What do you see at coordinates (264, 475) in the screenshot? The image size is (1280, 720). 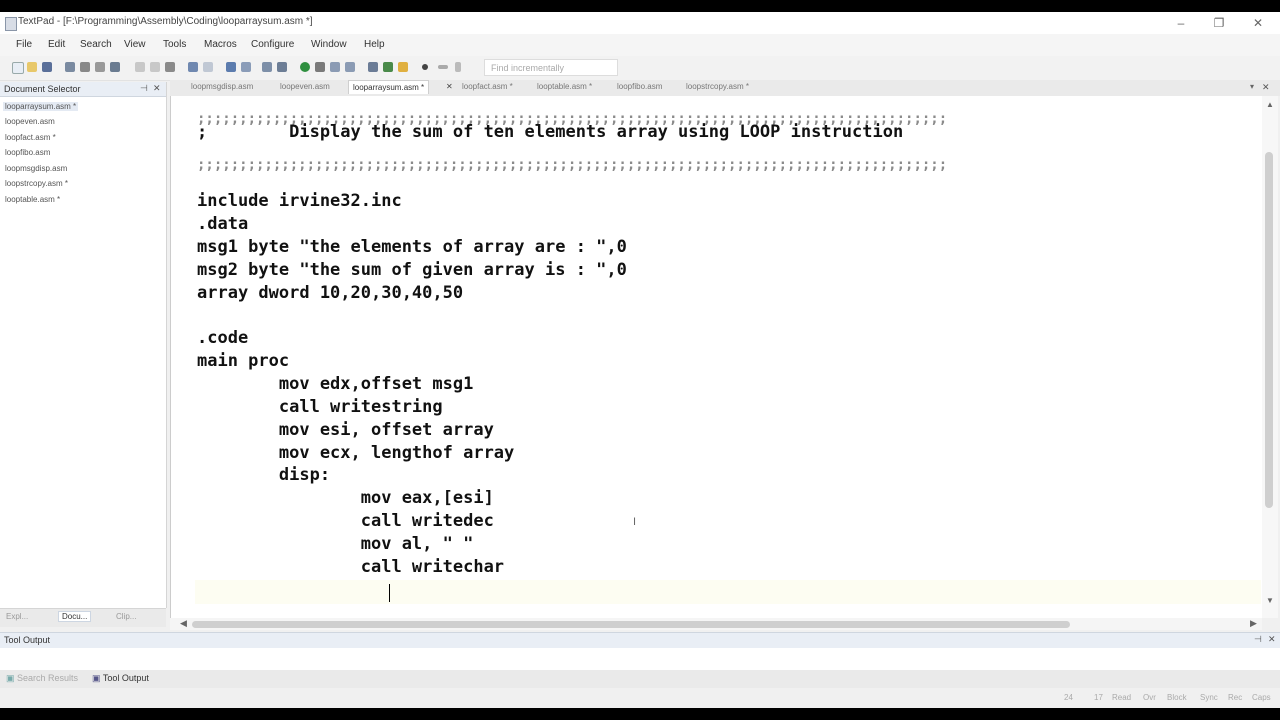 I see `code-line: disp:` at bounding box center [264, 475].